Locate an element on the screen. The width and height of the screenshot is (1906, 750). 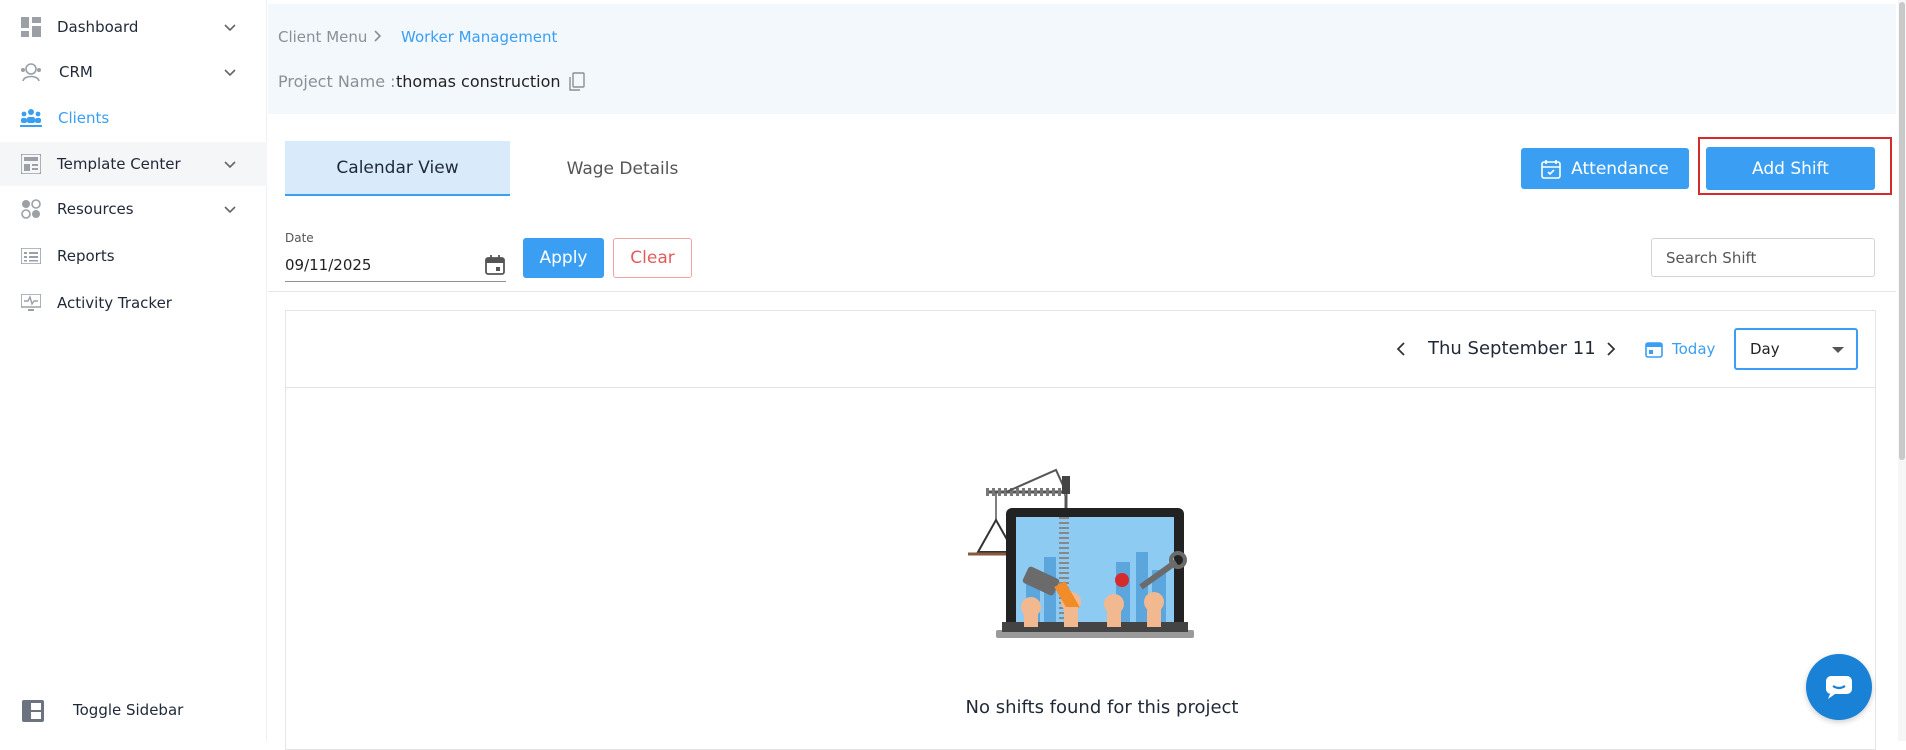
clients-icon is located at coordinates (31, 118).